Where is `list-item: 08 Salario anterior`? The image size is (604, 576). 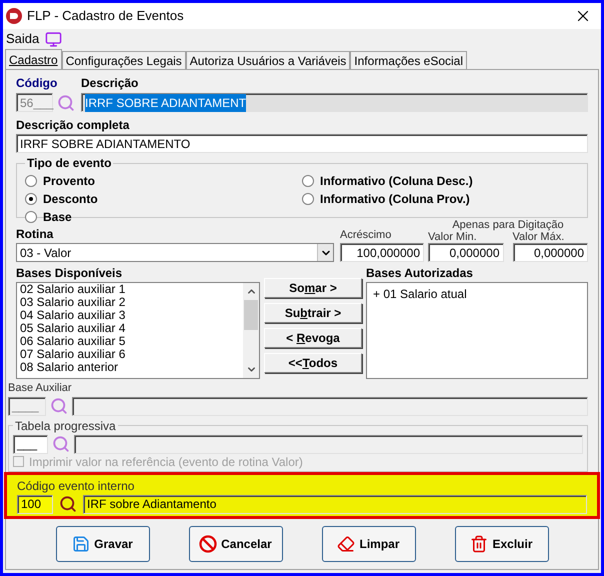
list-item: 08 Salario anterior is located at coordinates (131, 367).